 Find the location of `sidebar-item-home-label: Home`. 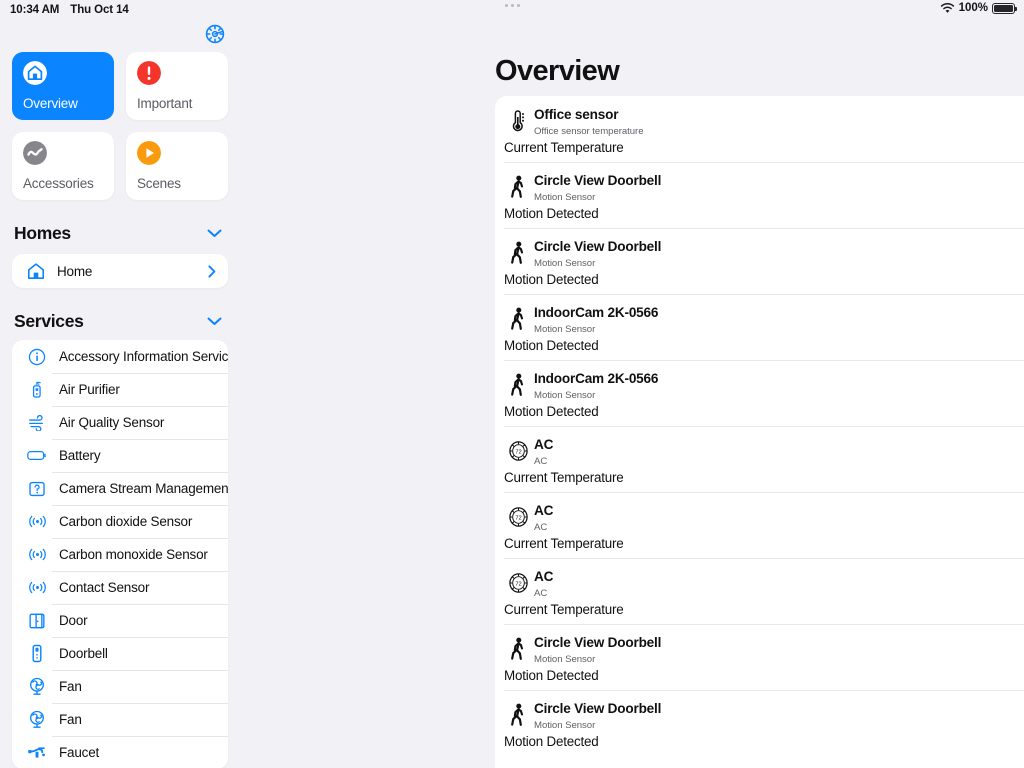

sidebar-item-home-label: Home is located at coordinates (75, 271).